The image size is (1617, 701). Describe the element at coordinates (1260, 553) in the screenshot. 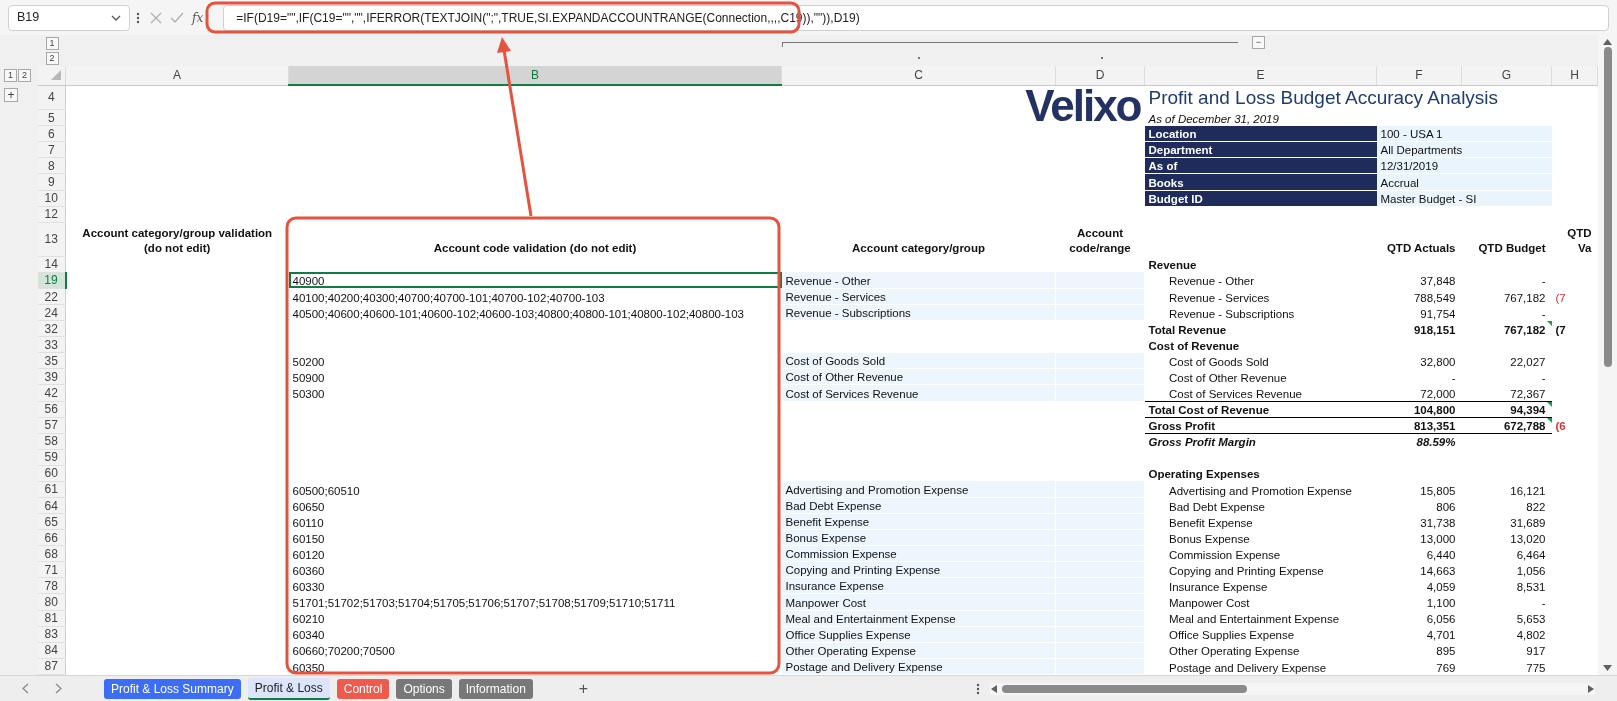

I see `table-cell: Commission Expense` at that location.